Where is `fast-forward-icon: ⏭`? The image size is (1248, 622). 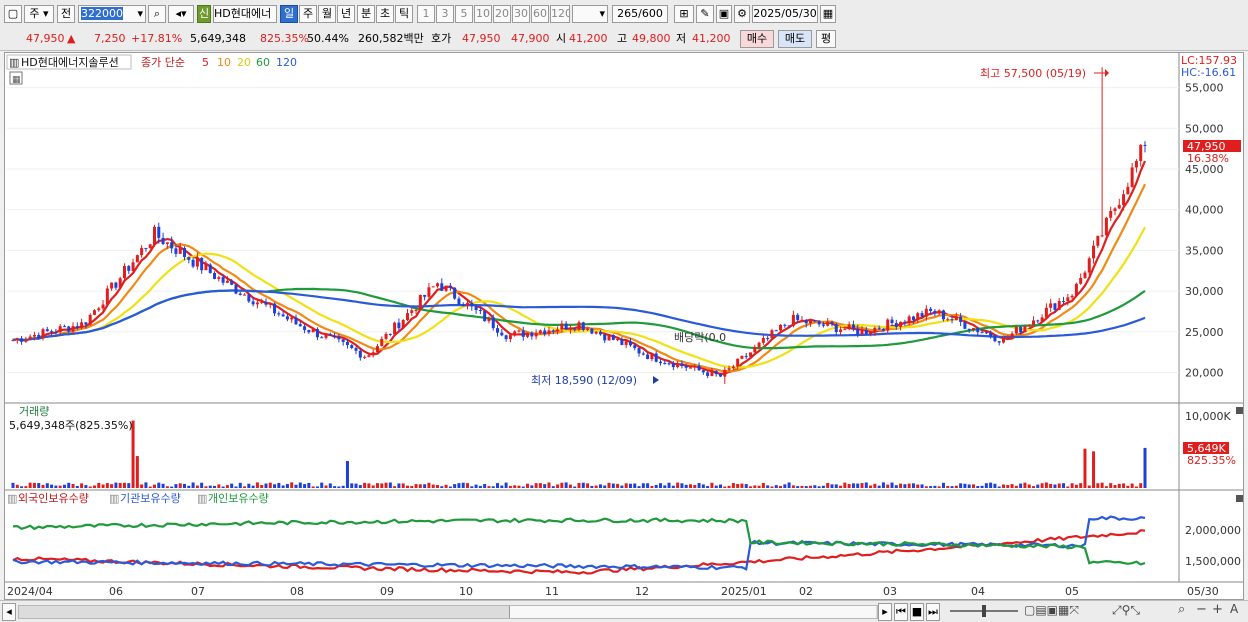
fast-forward-icon: ⏭ is located at coordinates (933, 612).